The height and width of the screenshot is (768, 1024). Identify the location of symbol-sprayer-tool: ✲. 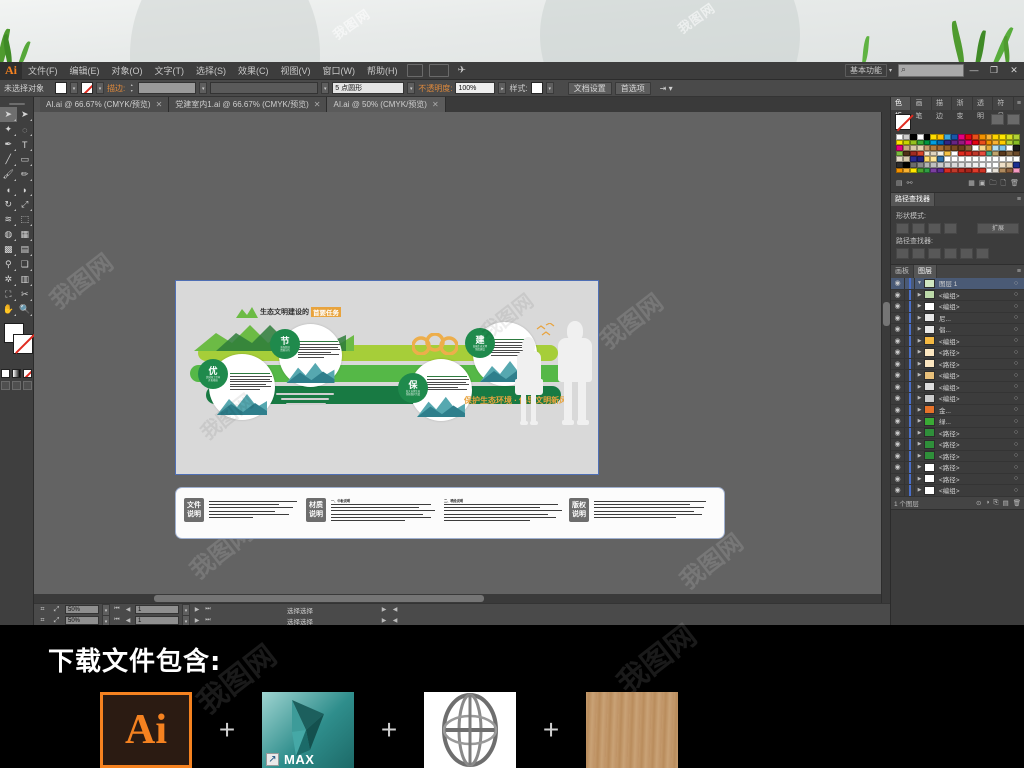
(8, 279).